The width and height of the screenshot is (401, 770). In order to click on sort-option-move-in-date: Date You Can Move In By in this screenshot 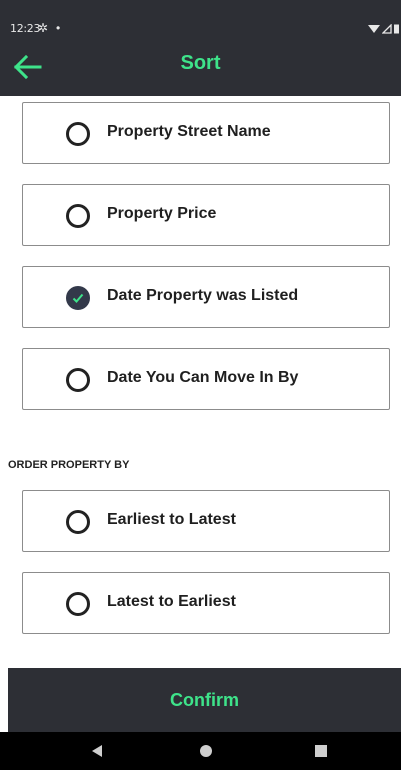, I will do `click(206, 379)`.